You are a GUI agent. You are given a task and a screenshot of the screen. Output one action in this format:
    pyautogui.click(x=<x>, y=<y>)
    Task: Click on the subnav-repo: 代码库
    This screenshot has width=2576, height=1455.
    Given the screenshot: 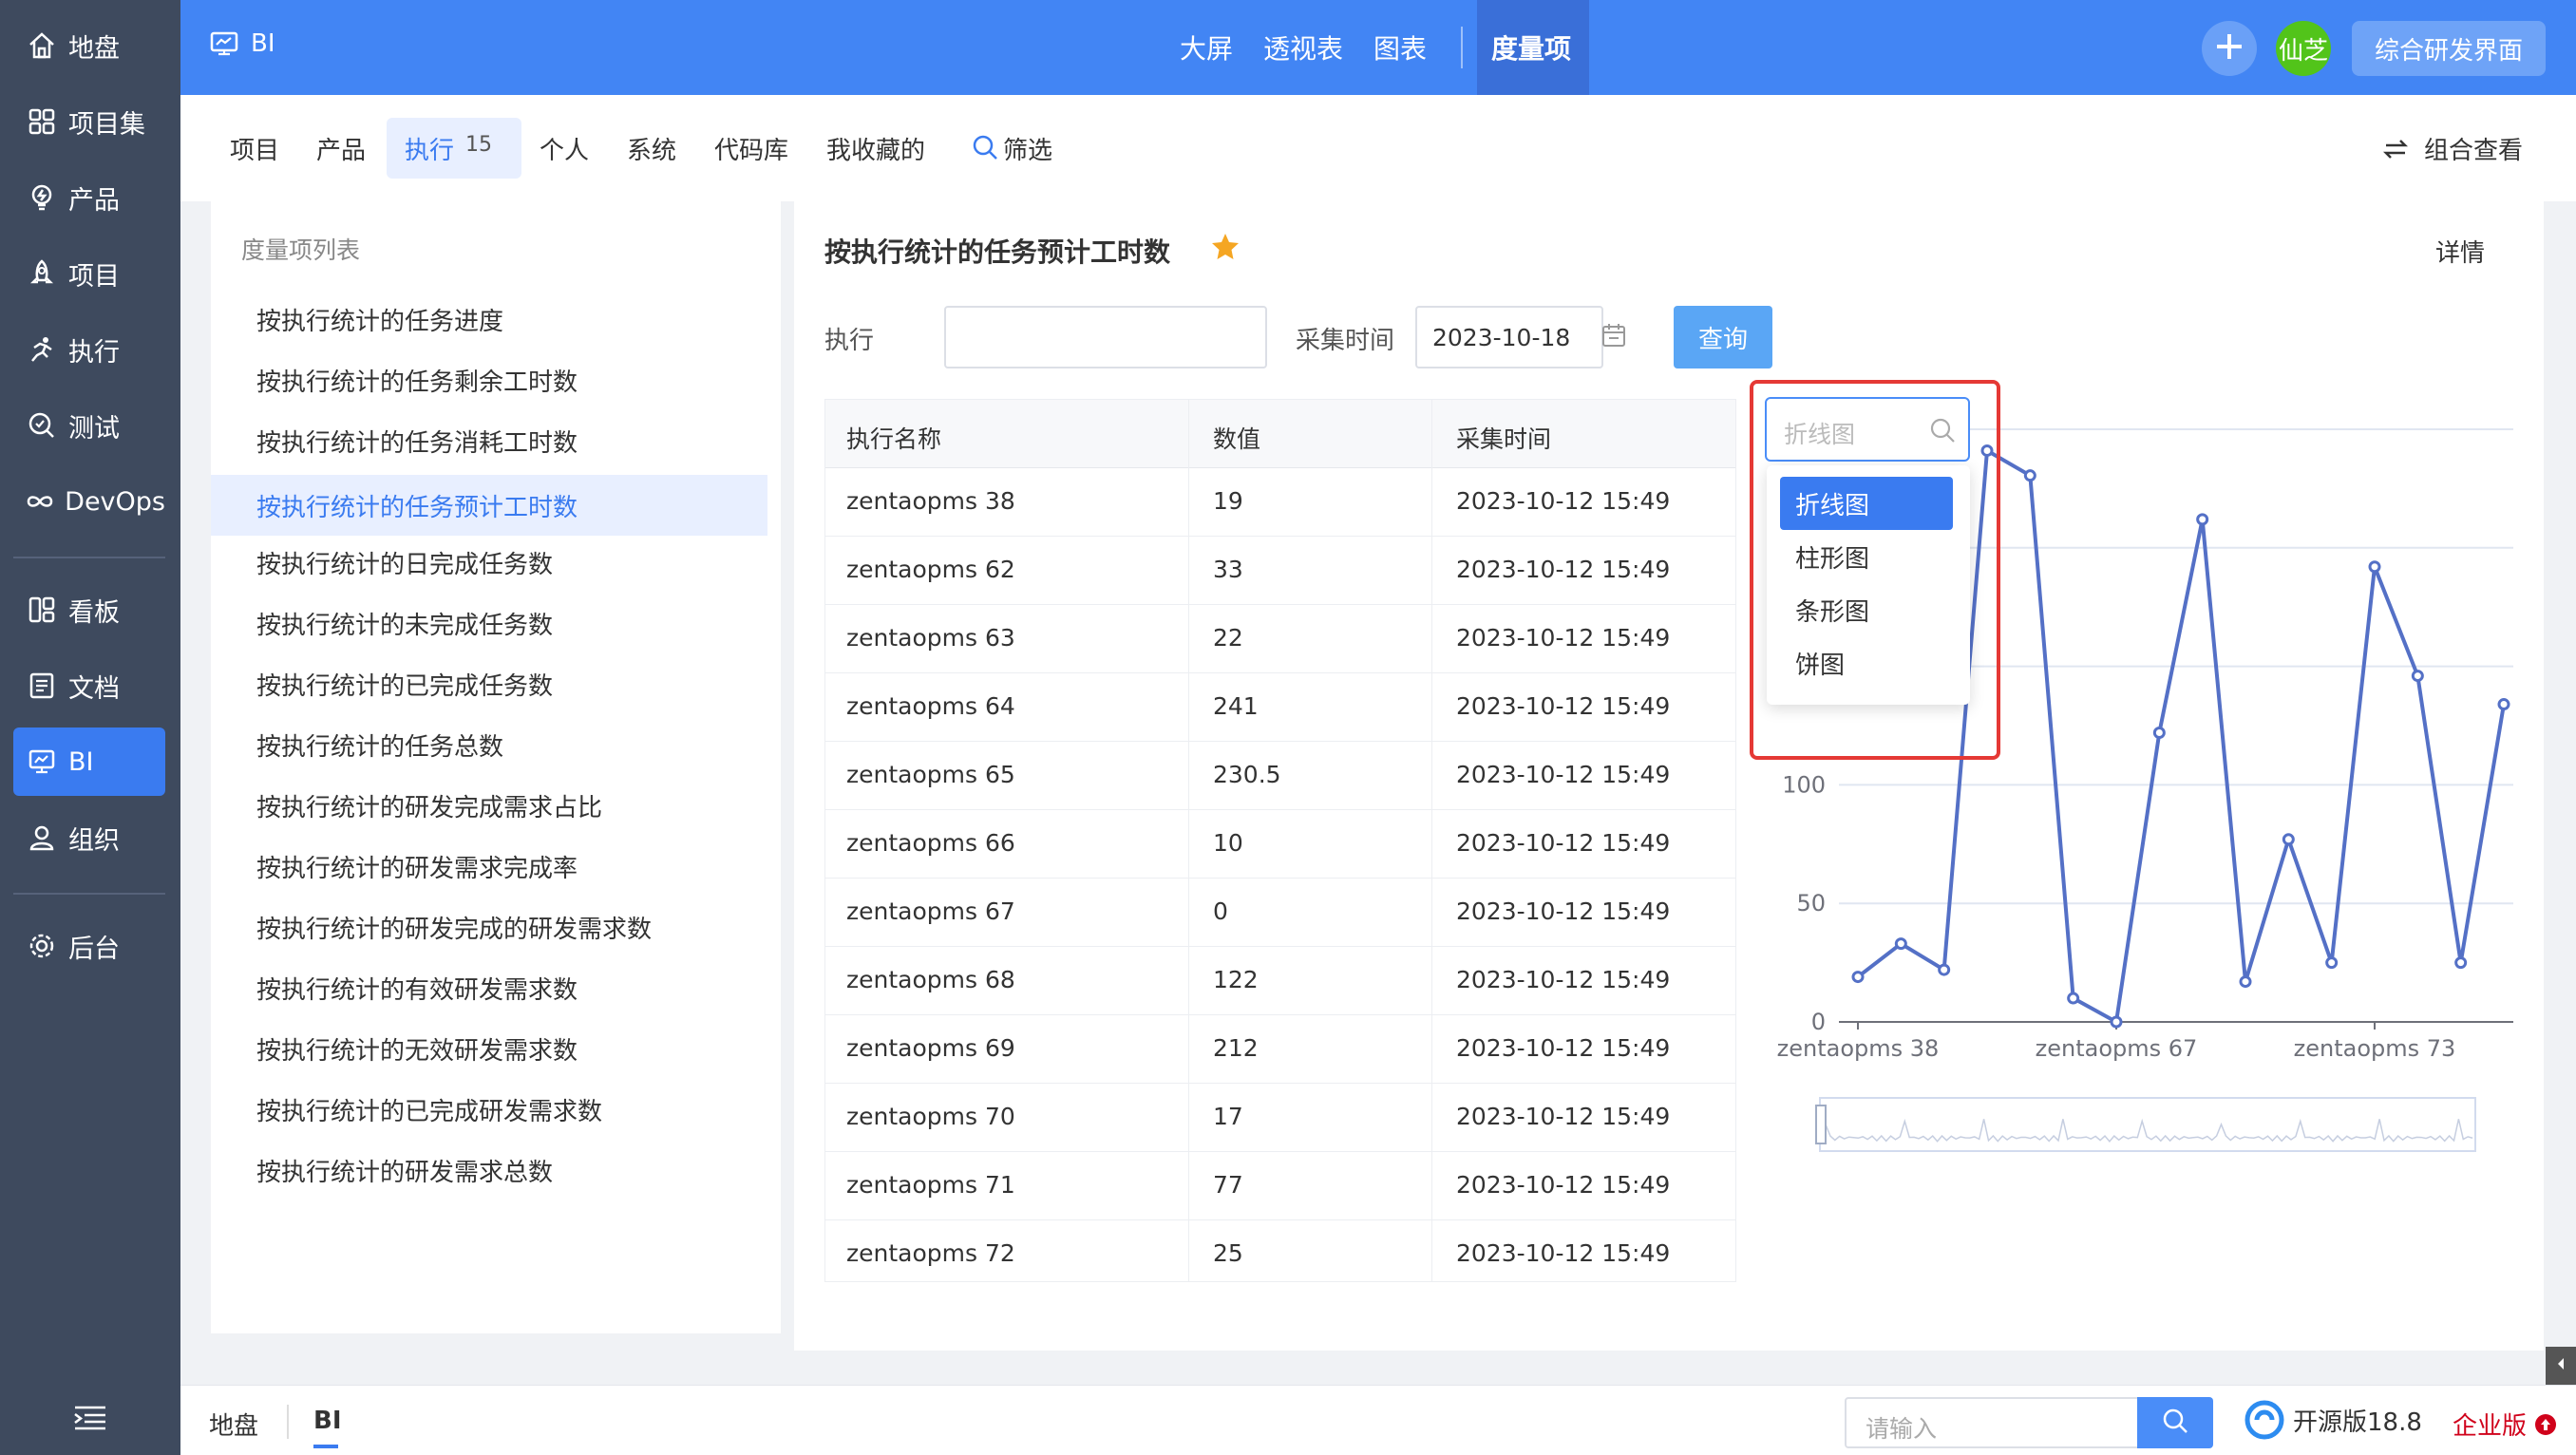 What is the action you would take?
    pyautogui.click(x=751, y=148)
    